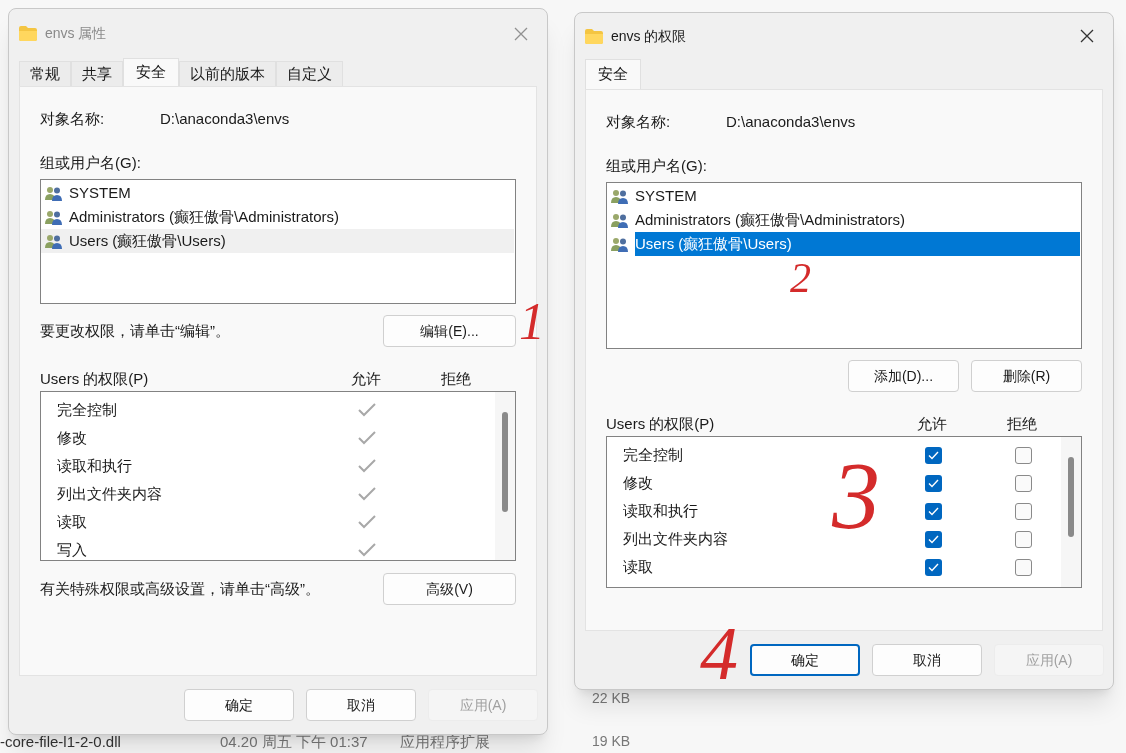 The width and height of the screenshot is (1126, 753). I want to click on annotation-number: 1, so click(532, 322).